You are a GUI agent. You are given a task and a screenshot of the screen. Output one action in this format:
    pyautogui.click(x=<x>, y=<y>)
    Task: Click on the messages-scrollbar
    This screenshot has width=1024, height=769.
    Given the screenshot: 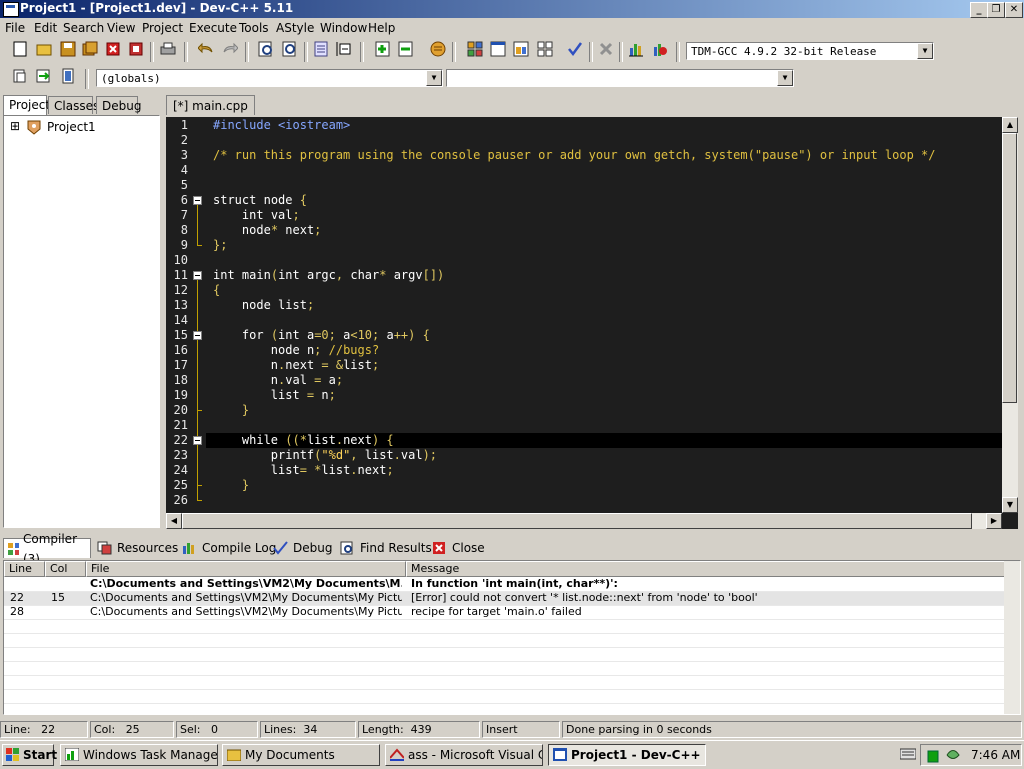 What is the action you would take?
    pyautogui.click(x=1012, y=637)
    